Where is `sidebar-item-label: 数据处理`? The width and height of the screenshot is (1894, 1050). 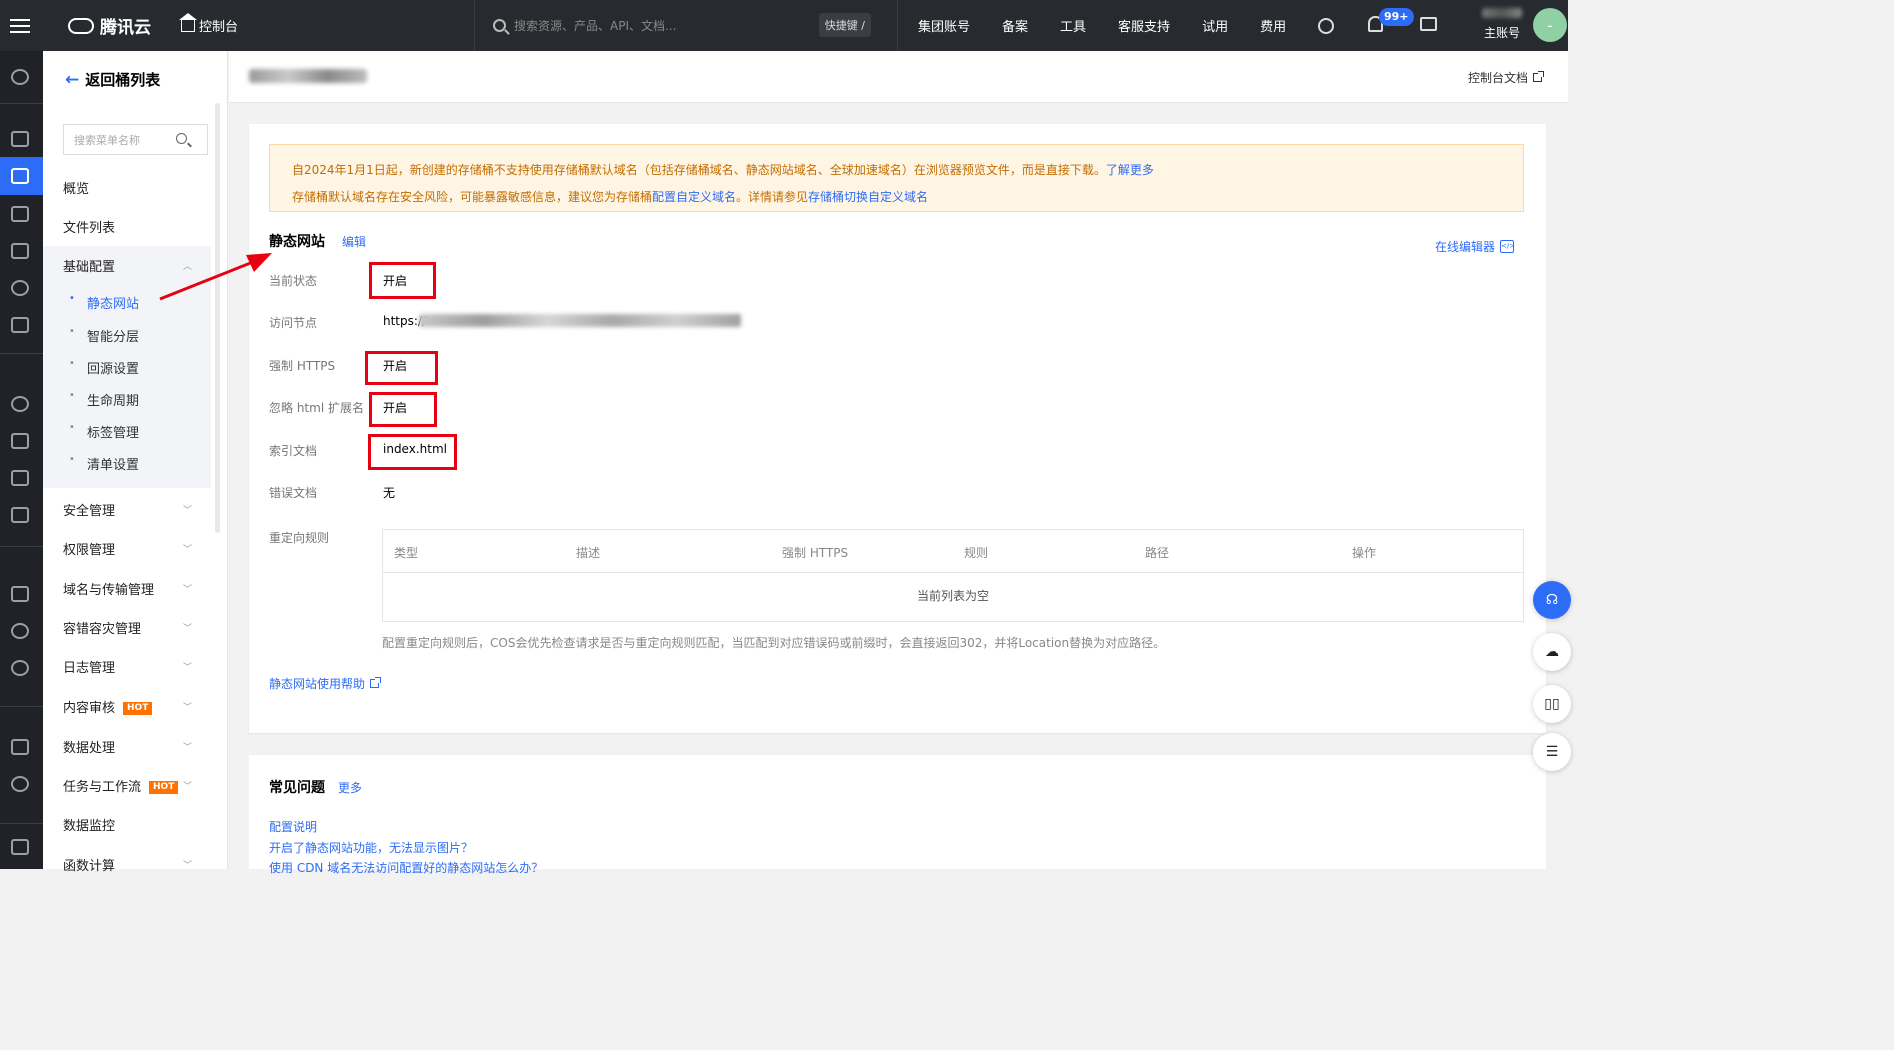 sidebar-item-label: 数据处理 is located at coordinates (89, 748).